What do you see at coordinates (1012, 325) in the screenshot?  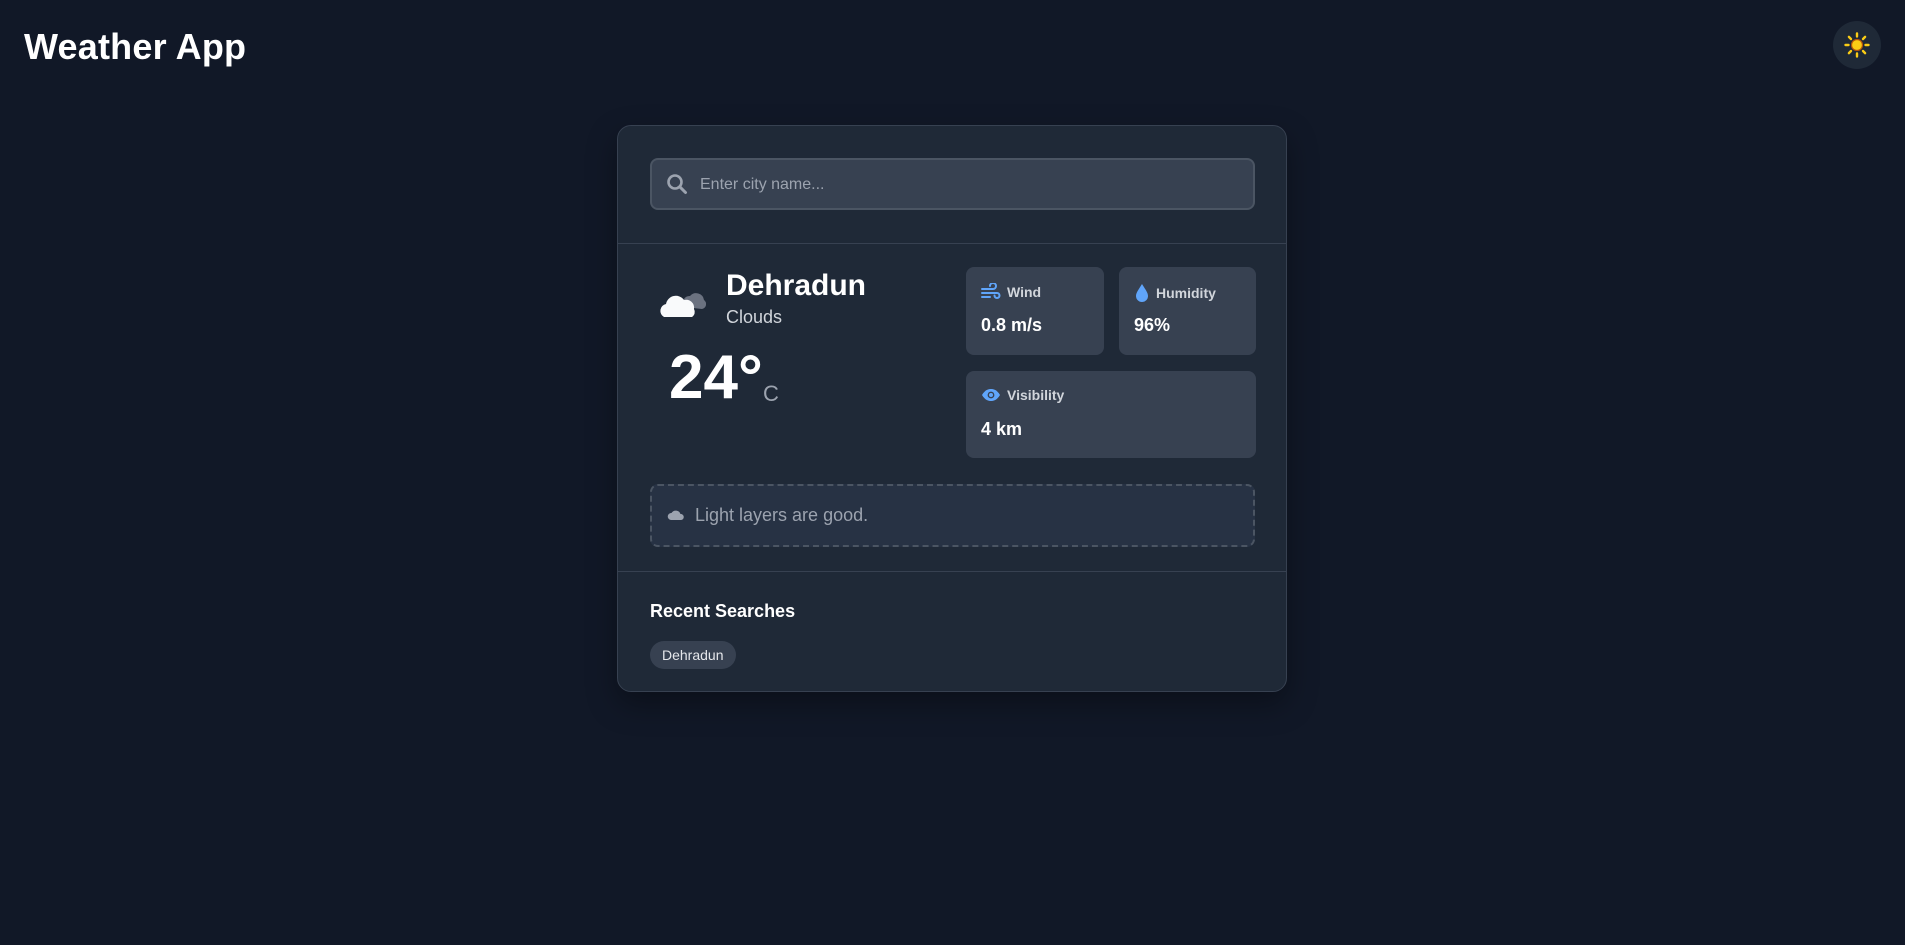 I see `wind-value: 0.8 m/s` at bounding box center [1012, 325].